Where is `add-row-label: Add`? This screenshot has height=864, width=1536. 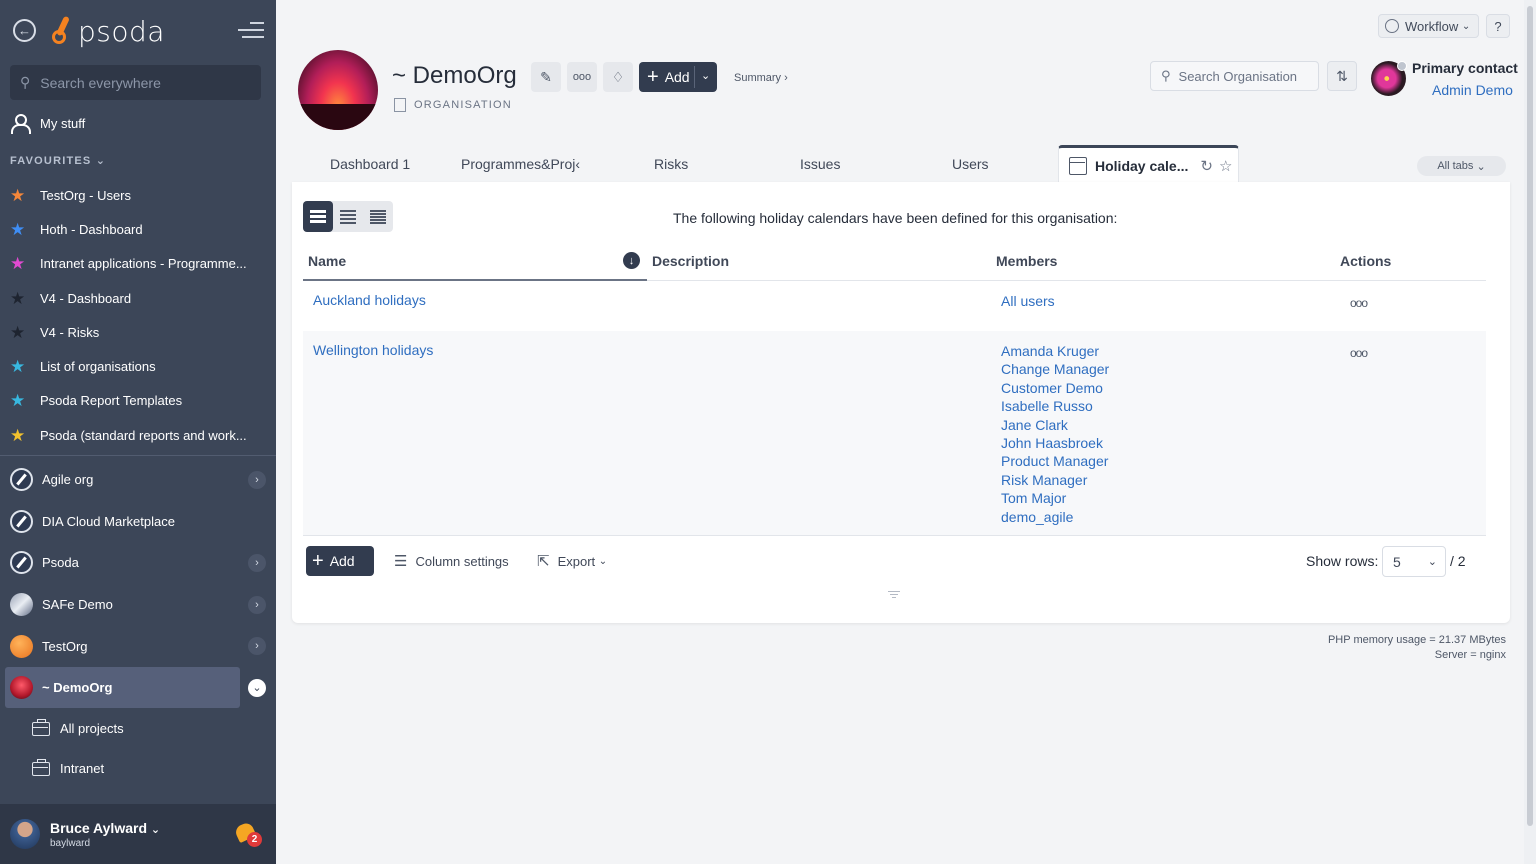 add-row-label: Add is located at coordinates (342, 561).